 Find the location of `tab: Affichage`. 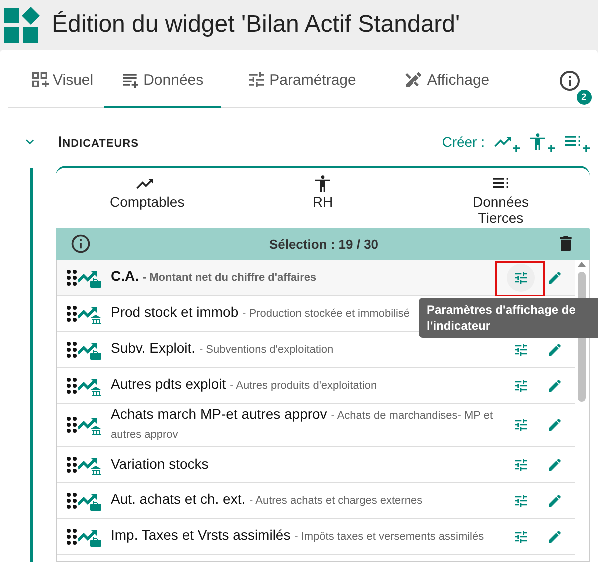

tab: Affichage is located at coordinates (447, 81).